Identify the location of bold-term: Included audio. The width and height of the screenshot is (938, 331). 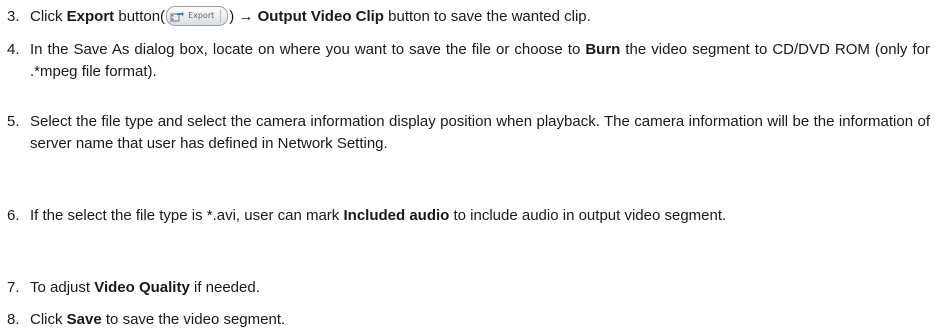
(396, 215).